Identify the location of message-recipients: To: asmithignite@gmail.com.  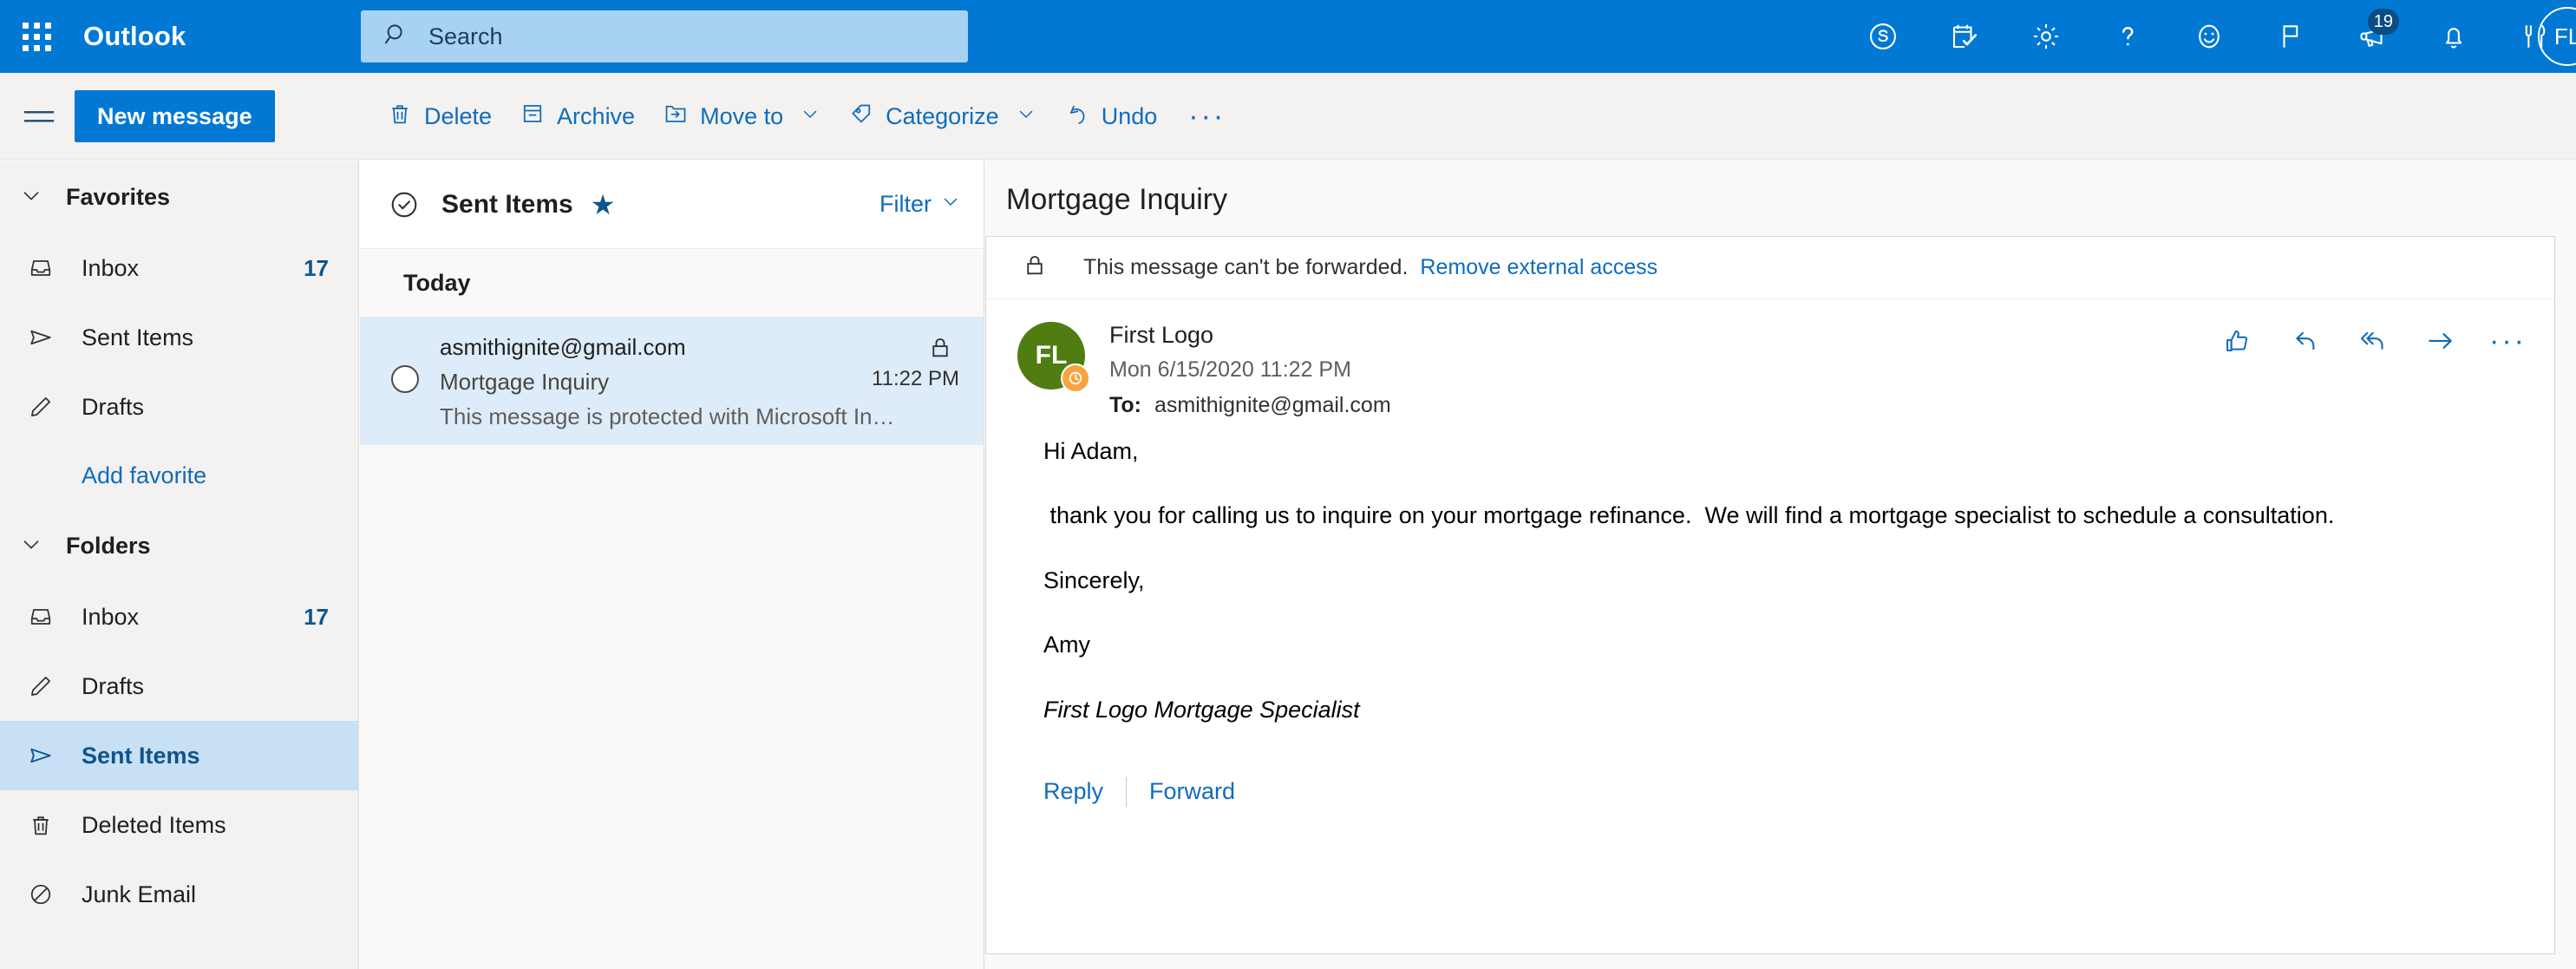
(1250, 405).